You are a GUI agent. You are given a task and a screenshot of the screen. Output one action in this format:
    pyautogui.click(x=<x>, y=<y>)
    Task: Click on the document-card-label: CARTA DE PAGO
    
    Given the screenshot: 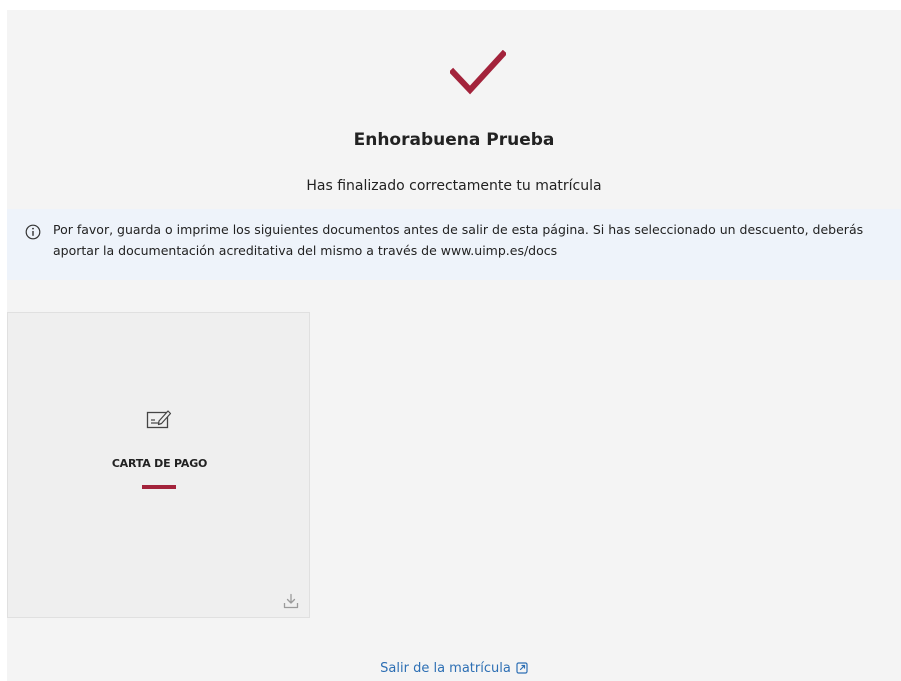 What is the action you would take?
    pyautogui.click(x=159, y=463)
    